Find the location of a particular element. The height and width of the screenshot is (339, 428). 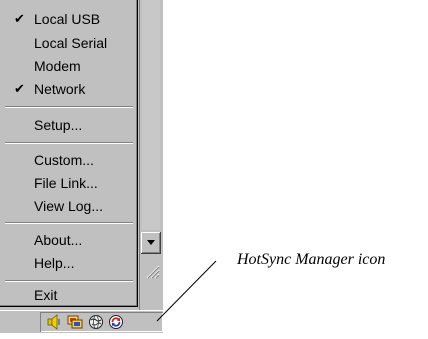

hotsync-callout-label: HotSync Manager icon is located at coordinates (311, 259).